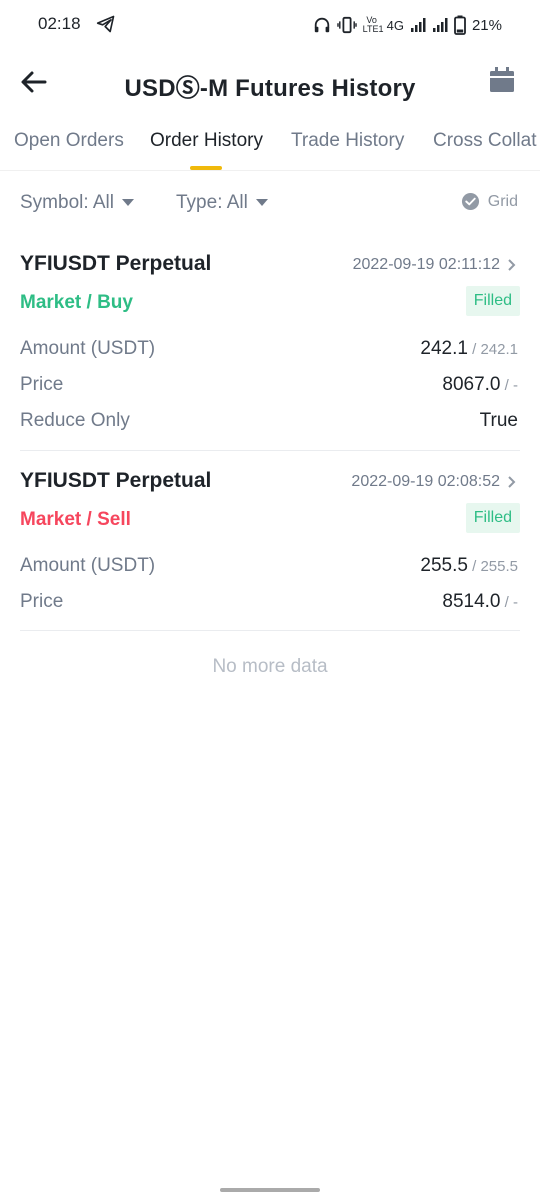 Image resolution: width=540 pixels, height=1200 pixels. Describe the element at coordinates (418, 25) in the screenshot. I see `signal-icon` at that location.